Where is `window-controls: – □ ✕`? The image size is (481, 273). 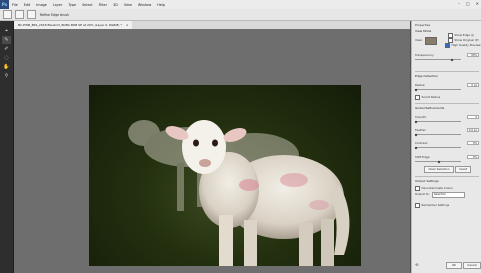 window-controls: – □ ✕ is located at coordinates (468, 3).